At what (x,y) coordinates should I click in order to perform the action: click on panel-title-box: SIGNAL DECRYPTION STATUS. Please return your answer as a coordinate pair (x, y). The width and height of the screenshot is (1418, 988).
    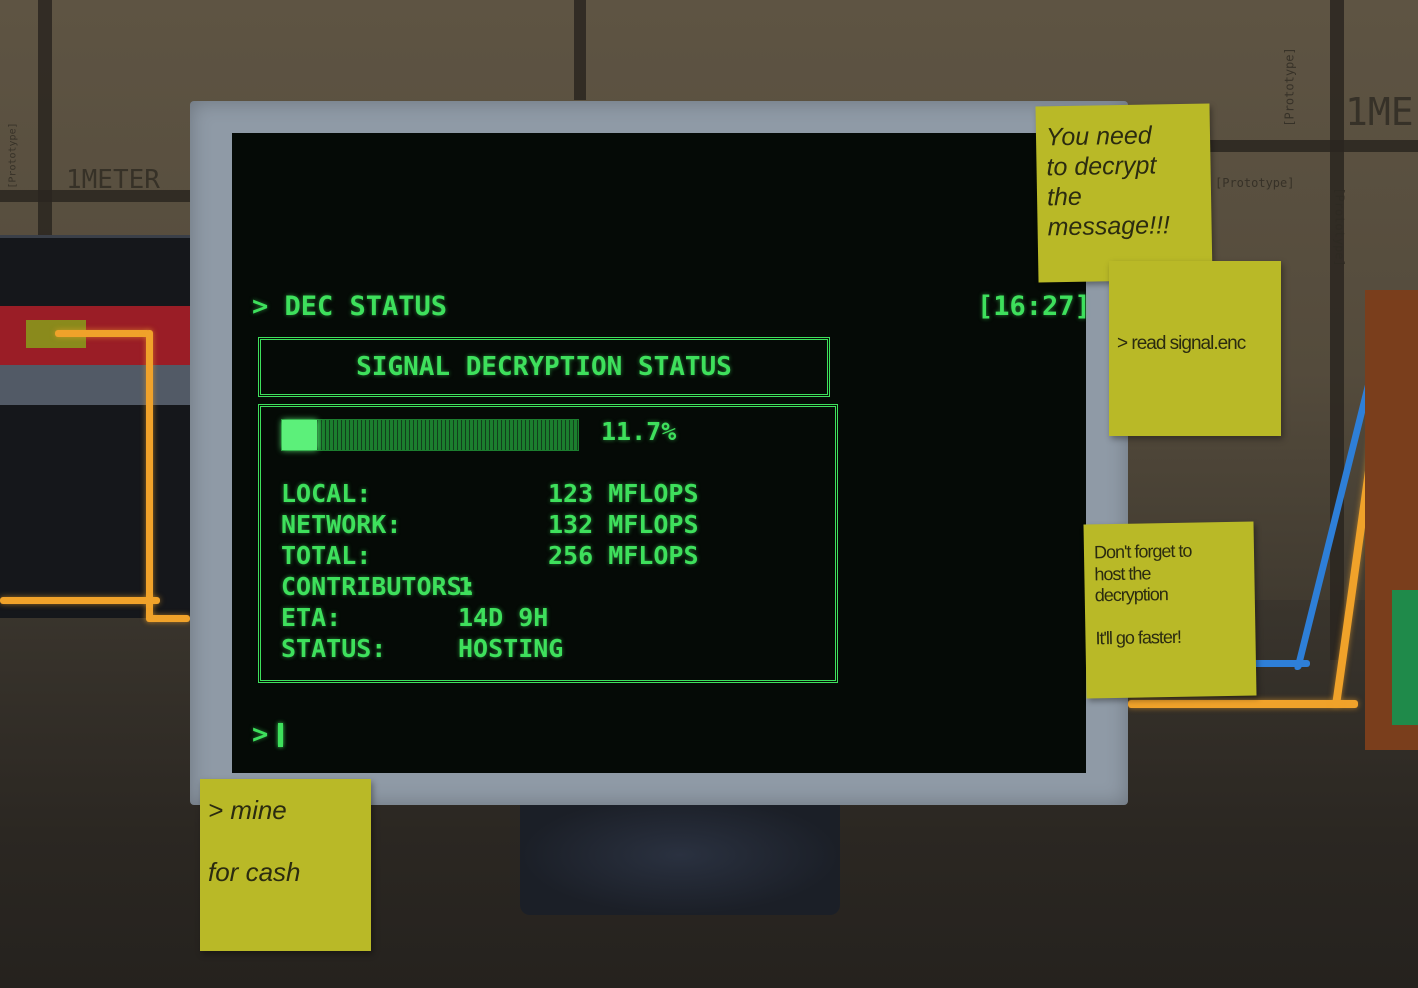
    Looking at the image, I should click on (544, 367).